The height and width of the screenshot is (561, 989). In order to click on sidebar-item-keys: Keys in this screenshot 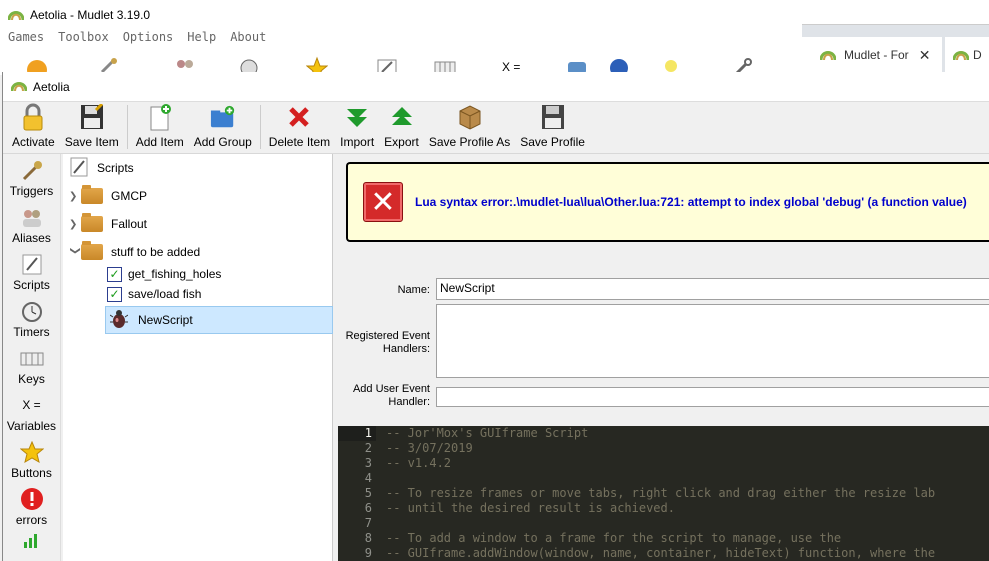, I will do `click(31, 365)`.